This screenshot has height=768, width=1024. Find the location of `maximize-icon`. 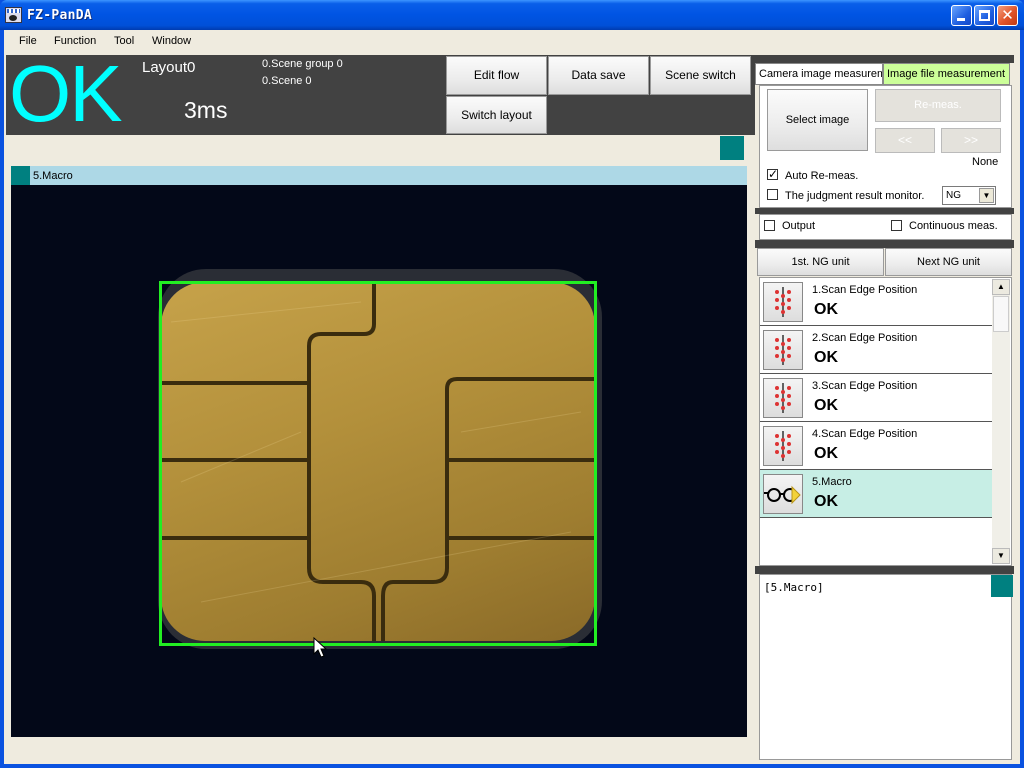

maximize-icon is located at coordinates (984, 15).